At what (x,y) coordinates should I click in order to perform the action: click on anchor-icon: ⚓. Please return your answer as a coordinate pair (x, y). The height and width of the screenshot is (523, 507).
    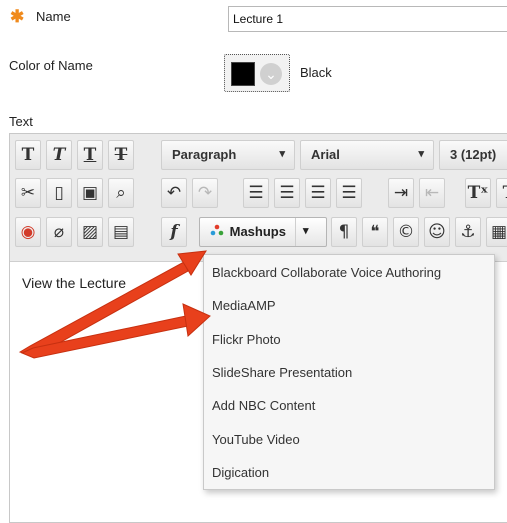
    Looking at the image, I should click on (468, 232).